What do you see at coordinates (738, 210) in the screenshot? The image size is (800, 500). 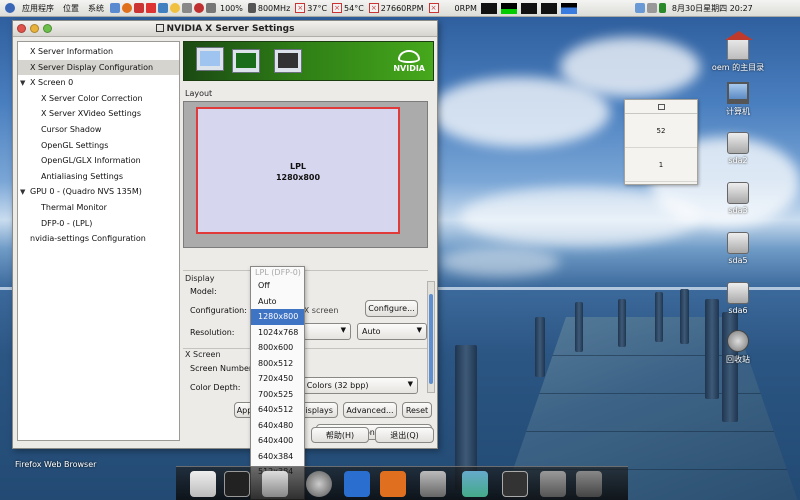 I see `desktop-icon-label: sda3` at bounding box center [738, 210].